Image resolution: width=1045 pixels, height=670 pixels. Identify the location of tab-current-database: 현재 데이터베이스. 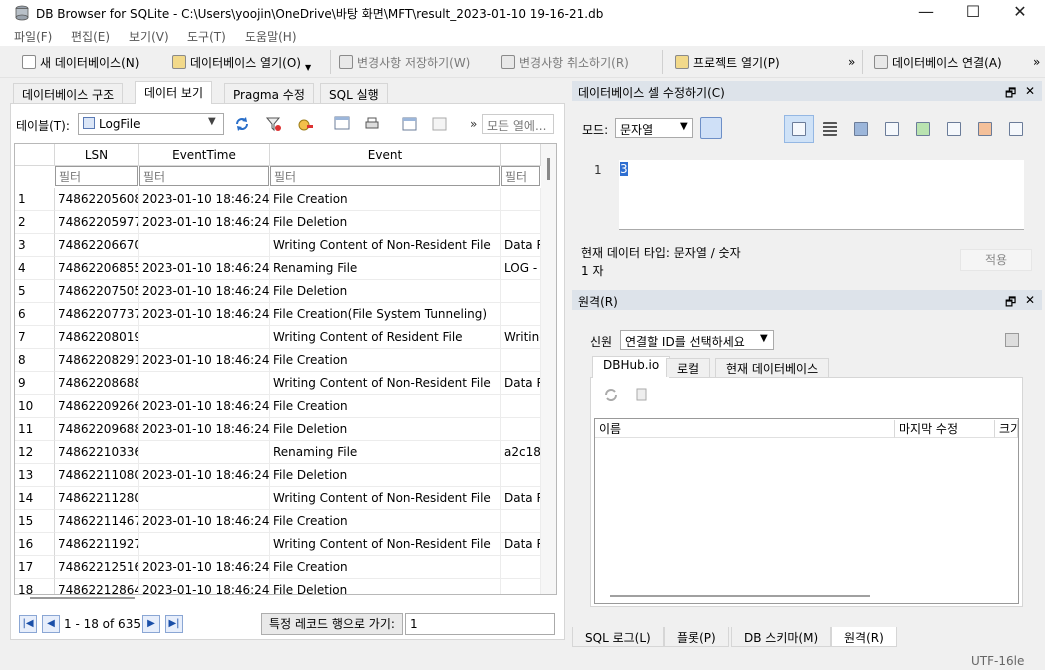
(772, 367).